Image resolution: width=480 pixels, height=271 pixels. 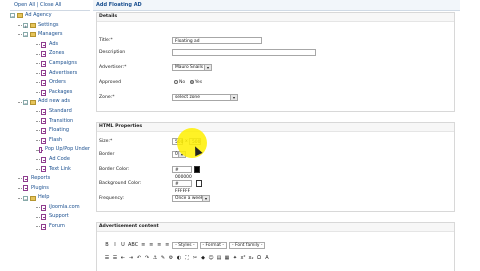 I want to click on sidebar-item: + Settings, so click(x=50, y=26).